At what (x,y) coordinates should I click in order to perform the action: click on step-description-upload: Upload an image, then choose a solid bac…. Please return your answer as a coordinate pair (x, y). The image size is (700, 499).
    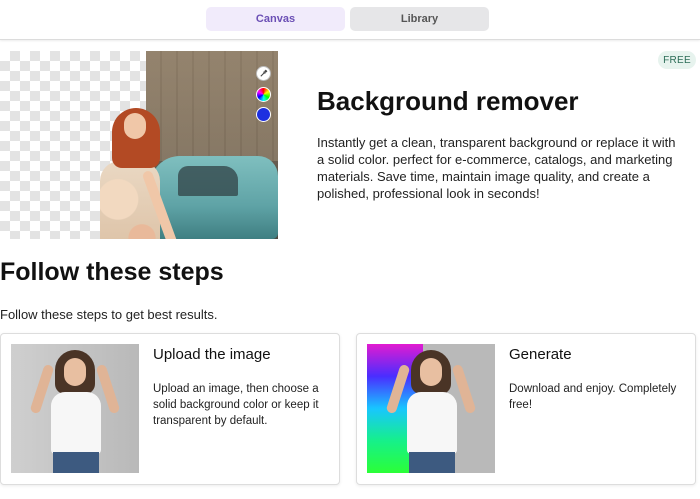
    Looking at the image, I should click on (236, 405).